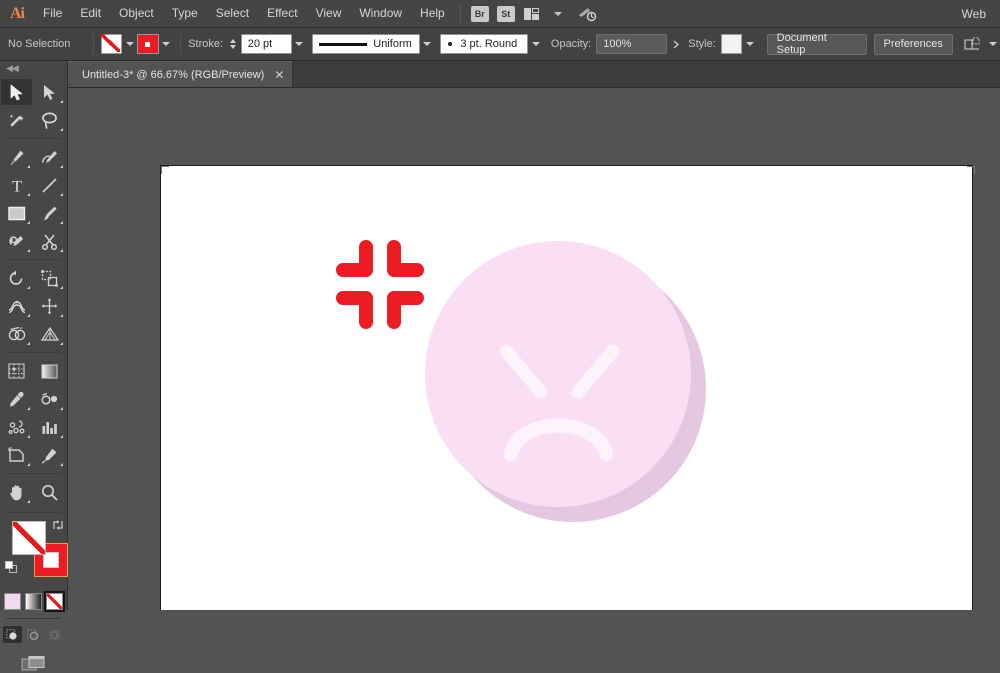  I want to click on workspace-switcher: Web, so click(981, 14).